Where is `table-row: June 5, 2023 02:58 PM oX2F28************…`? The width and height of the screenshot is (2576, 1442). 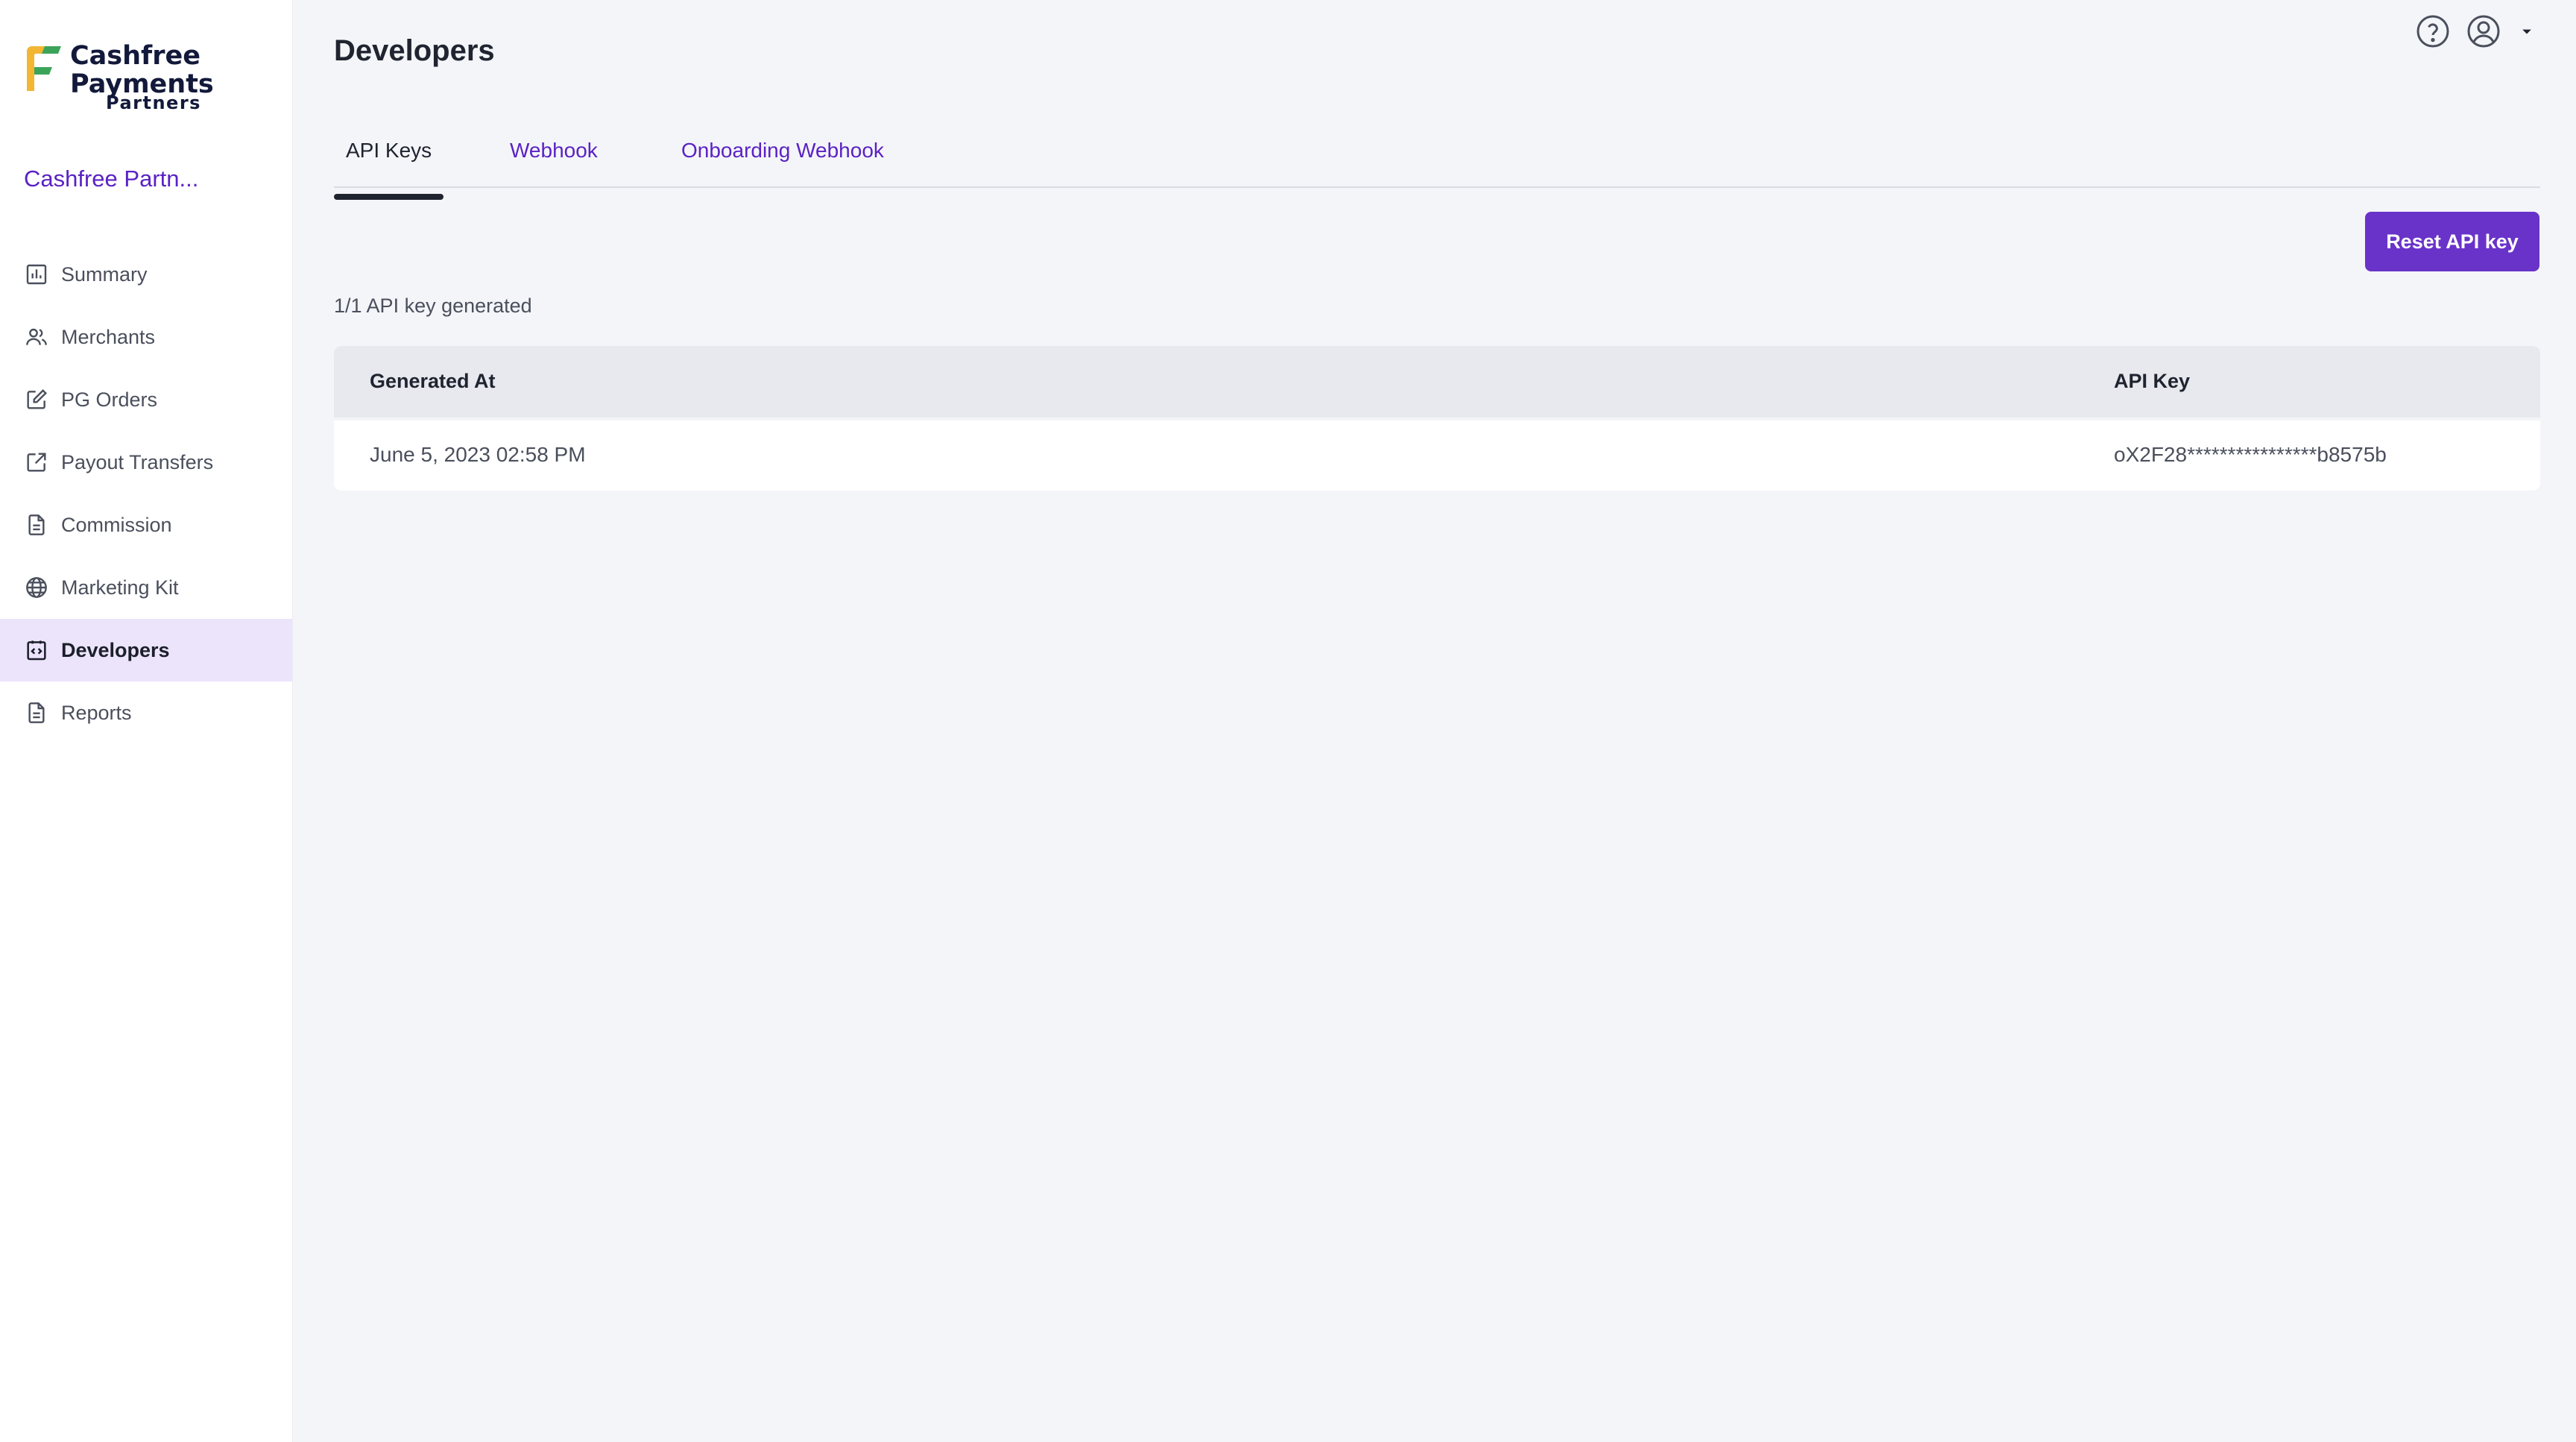
table-row: June 5, 2023 02:58 PM oX2F28************… is located at coordinates (1437, 456).